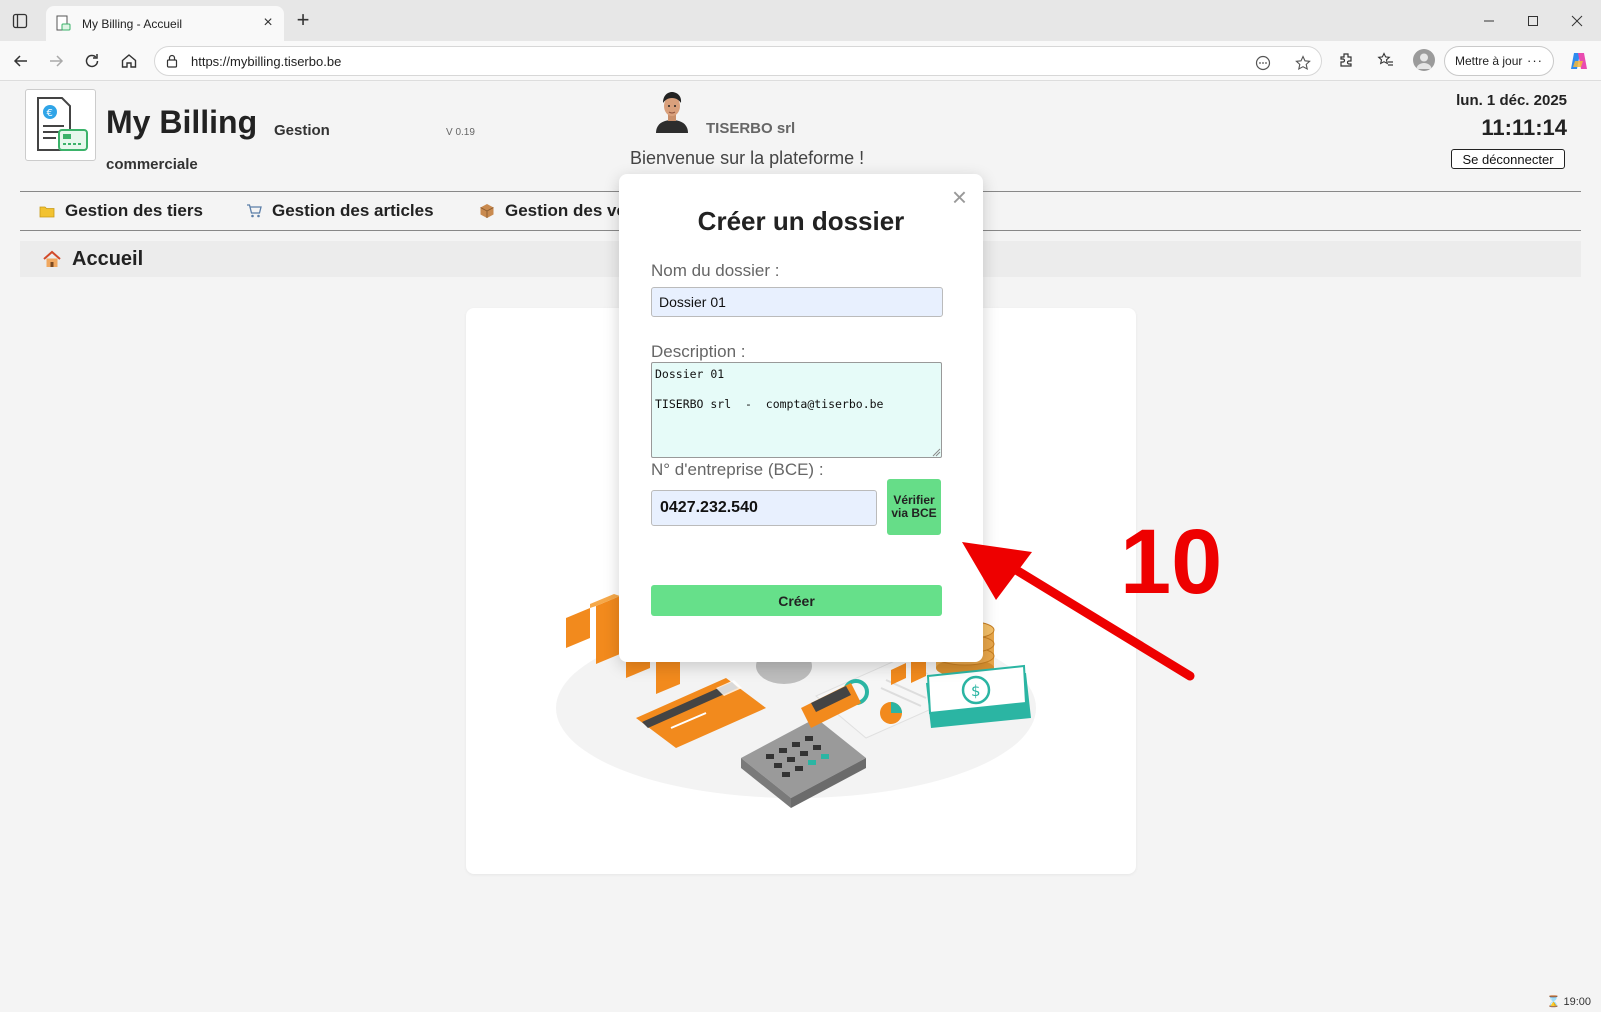 The width and height of the screenshot is (1601, 1012). What do you see at coordinates (134, 210) in the screenshot?
I see `menu-item-label: Gestion des tiers` at bounding box center [134, 210].